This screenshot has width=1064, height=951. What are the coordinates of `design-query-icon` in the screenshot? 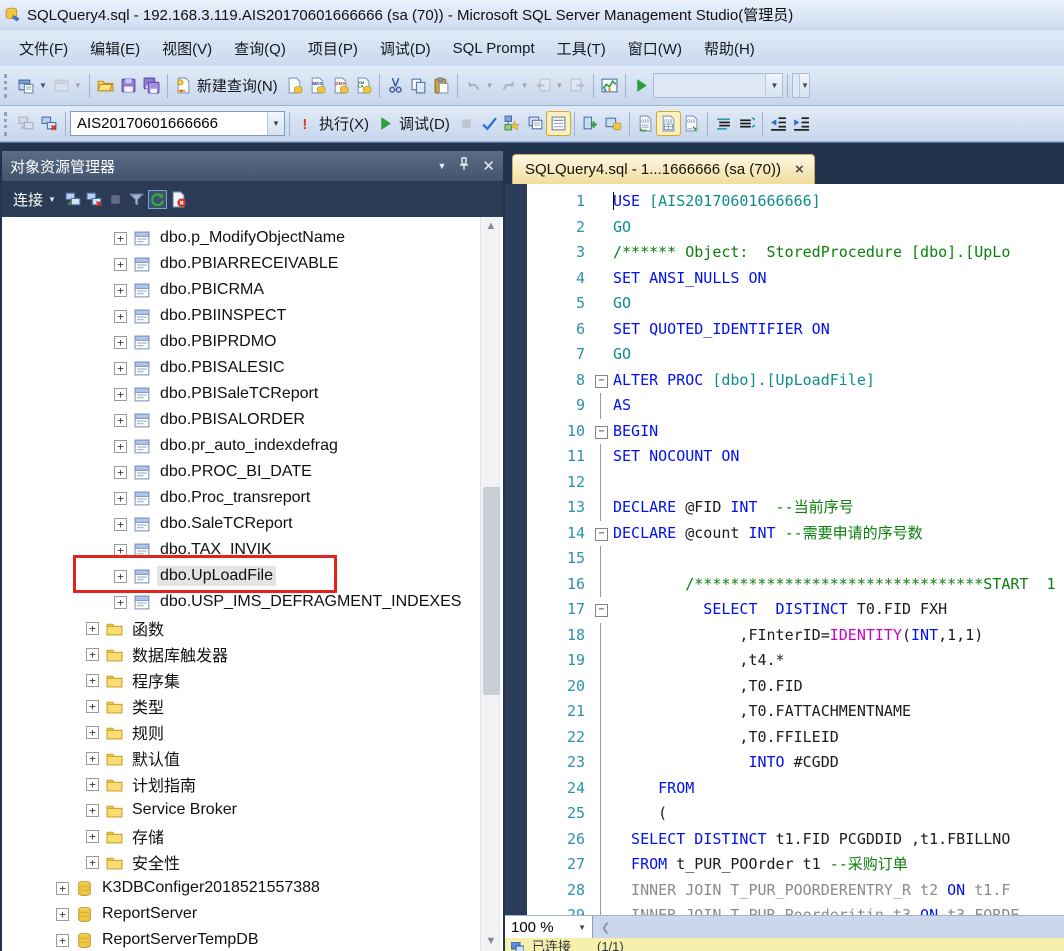 It's located at (613, 123).